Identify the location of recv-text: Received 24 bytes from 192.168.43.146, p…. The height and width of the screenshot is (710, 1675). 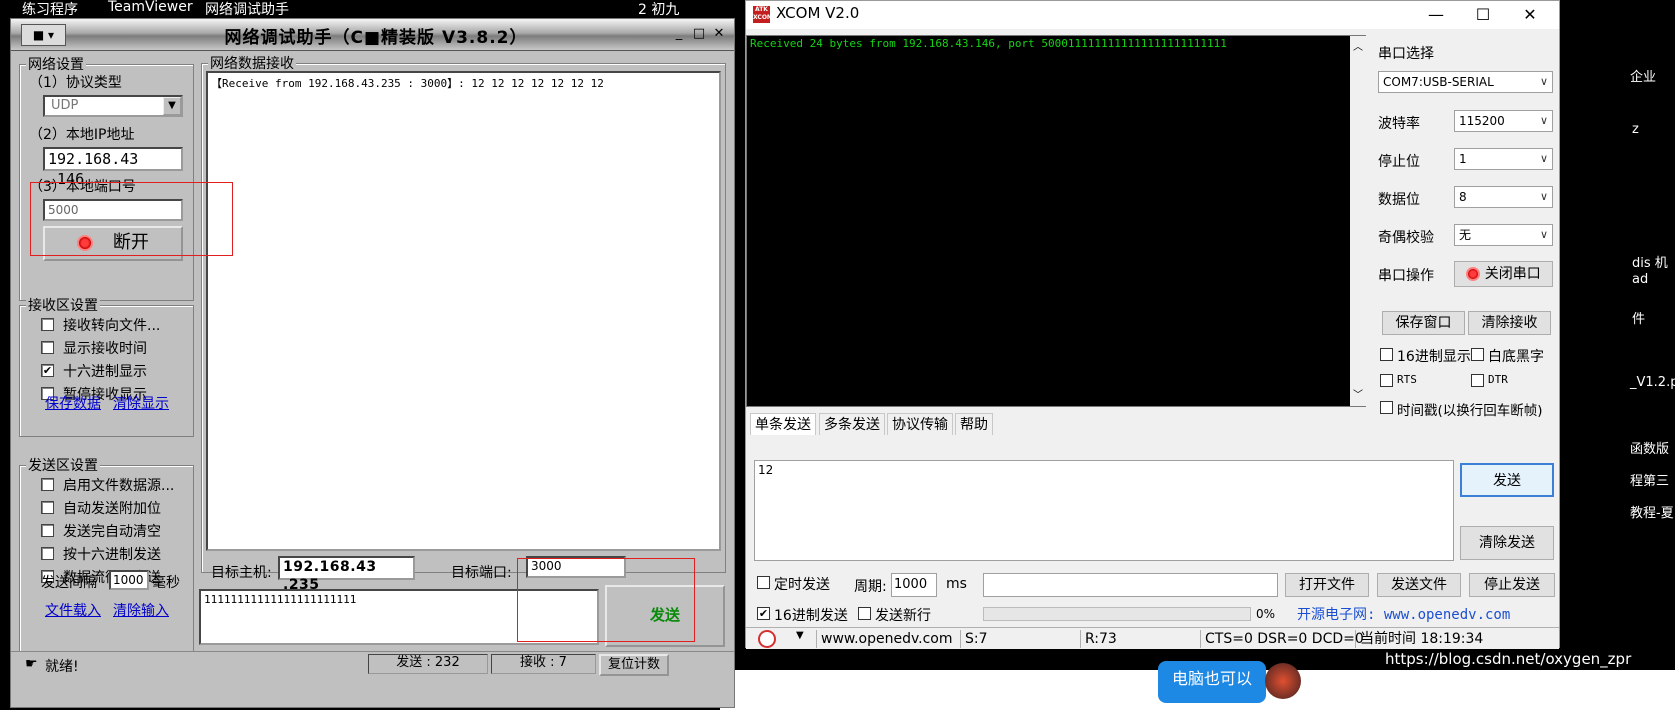
(988, 43).